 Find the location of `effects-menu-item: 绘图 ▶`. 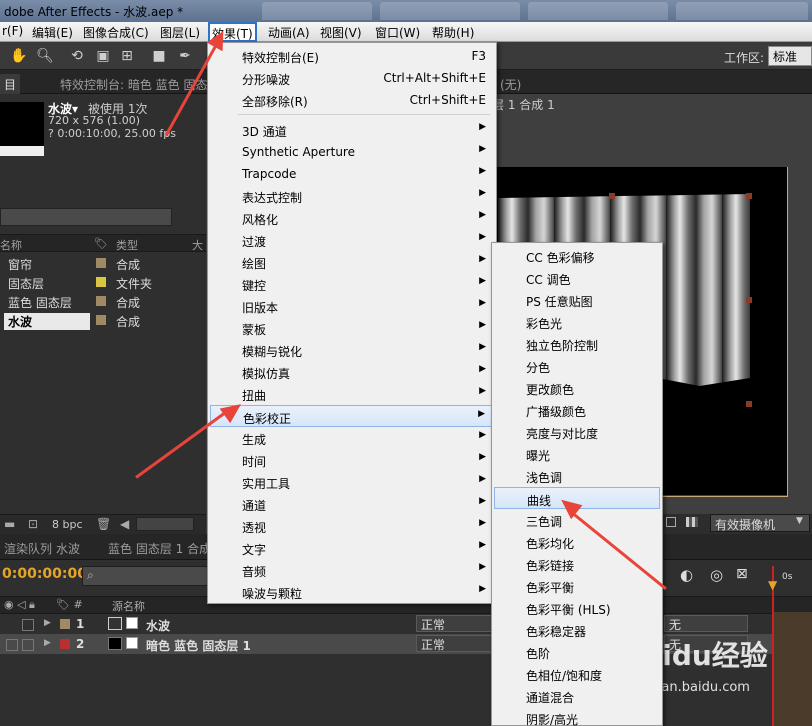

effects-menu-item: 绘图 ▶ is located at coordinates (352, 262).